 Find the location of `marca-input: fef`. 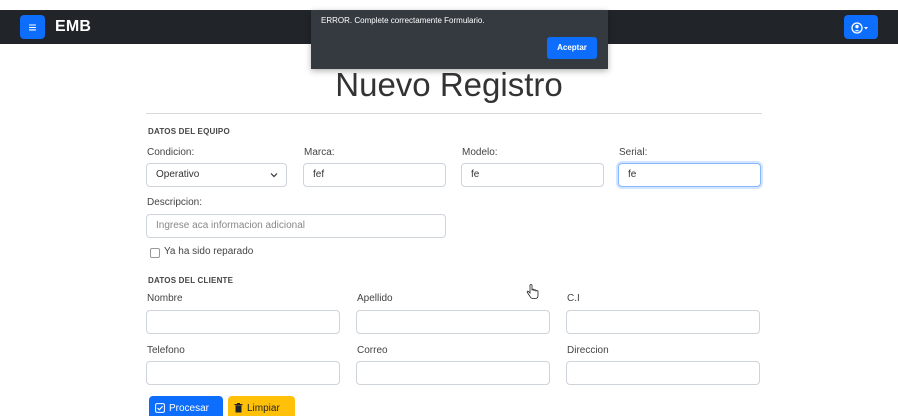

marca-input: fef is located at coordinates (374, 175).